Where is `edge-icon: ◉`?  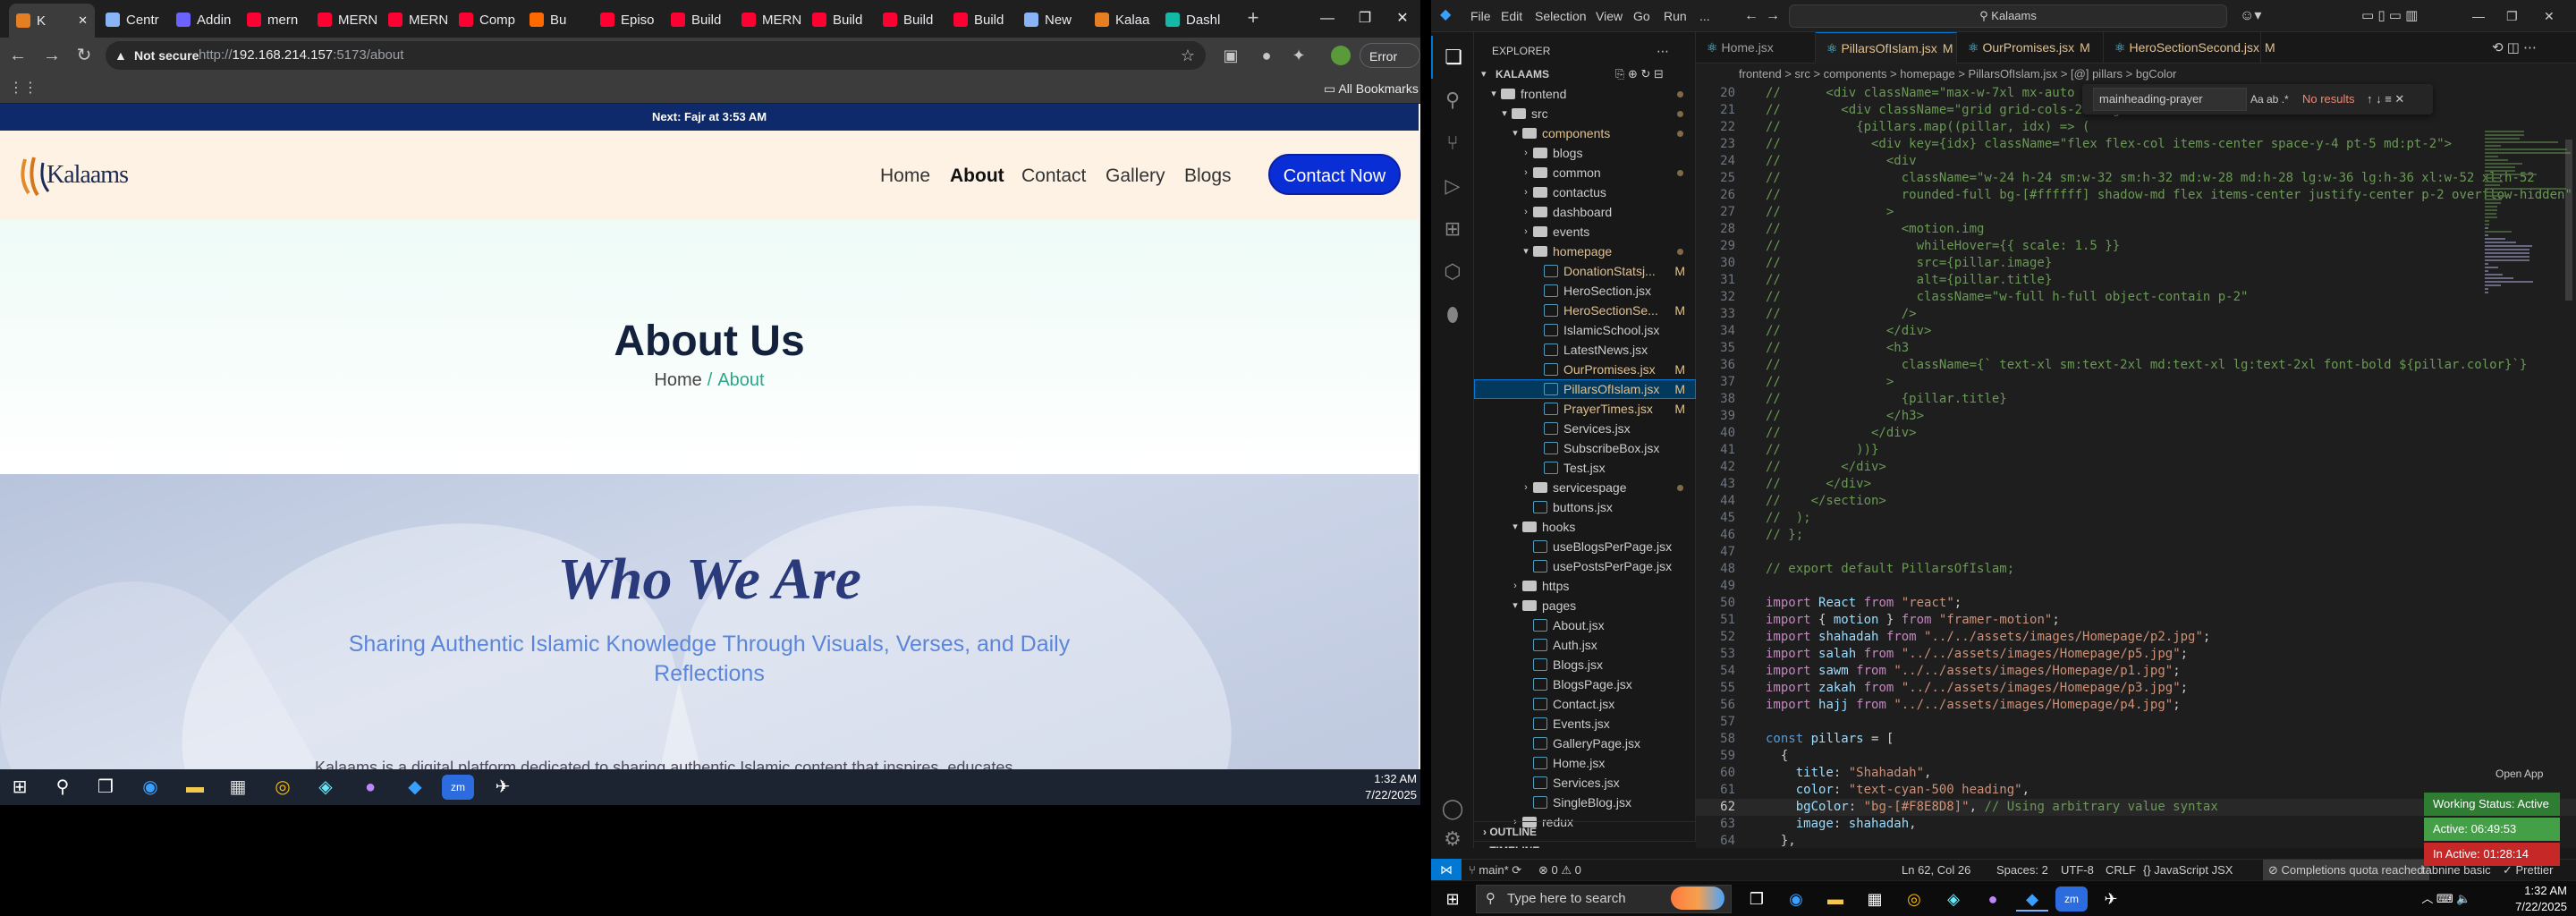
edge-icon: ◉ is located at coordinates (1796, 899).